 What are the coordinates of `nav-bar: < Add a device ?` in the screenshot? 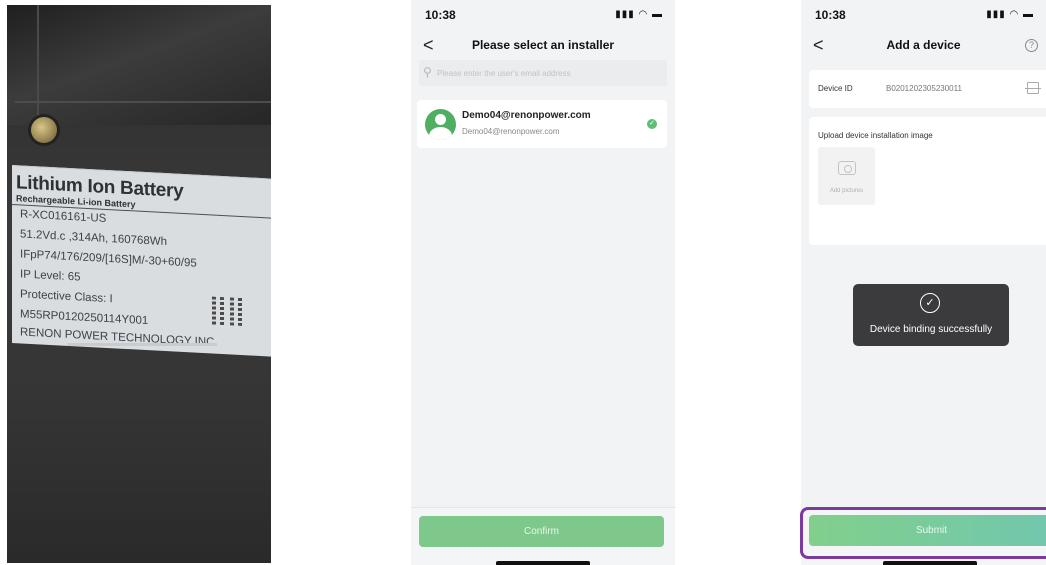 It's located at (923, 46).